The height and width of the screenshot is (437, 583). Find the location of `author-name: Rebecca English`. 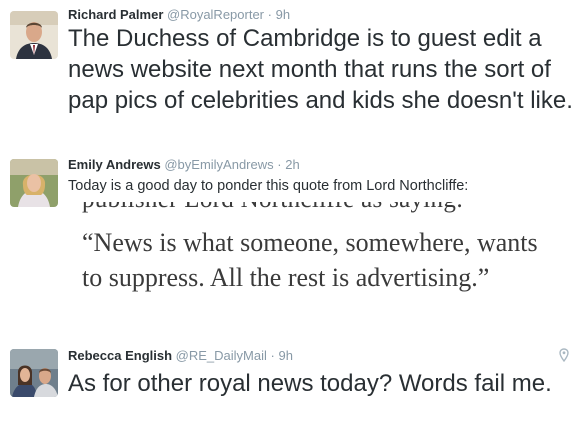

author-name: Rebecca English is located at coordinates (120, 355).